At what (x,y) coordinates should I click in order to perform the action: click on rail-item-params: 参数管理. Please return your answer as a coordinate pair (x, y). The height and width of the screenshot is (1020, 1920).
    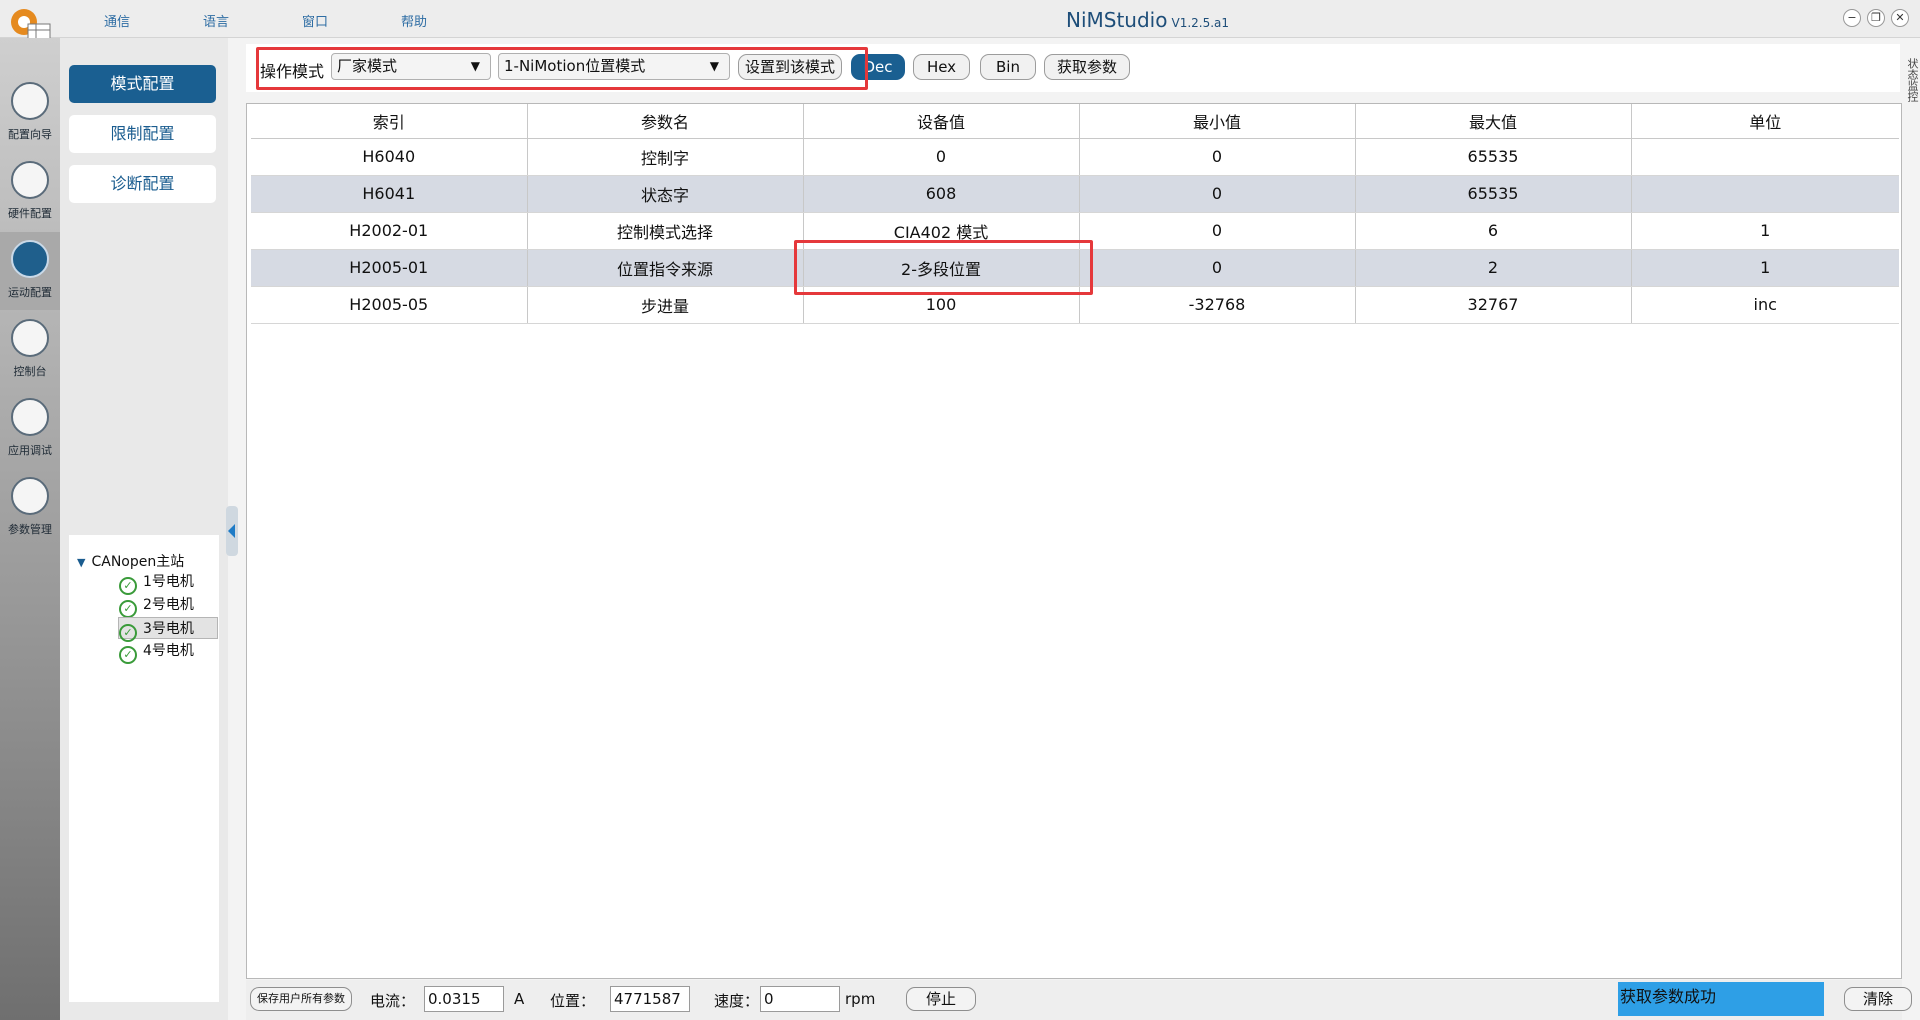
    Looking at the image, I should click on (30, 508).